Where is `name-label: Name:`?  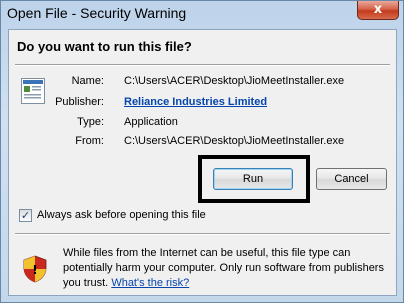 name-label: Name: is located at coordinates (87, 81).